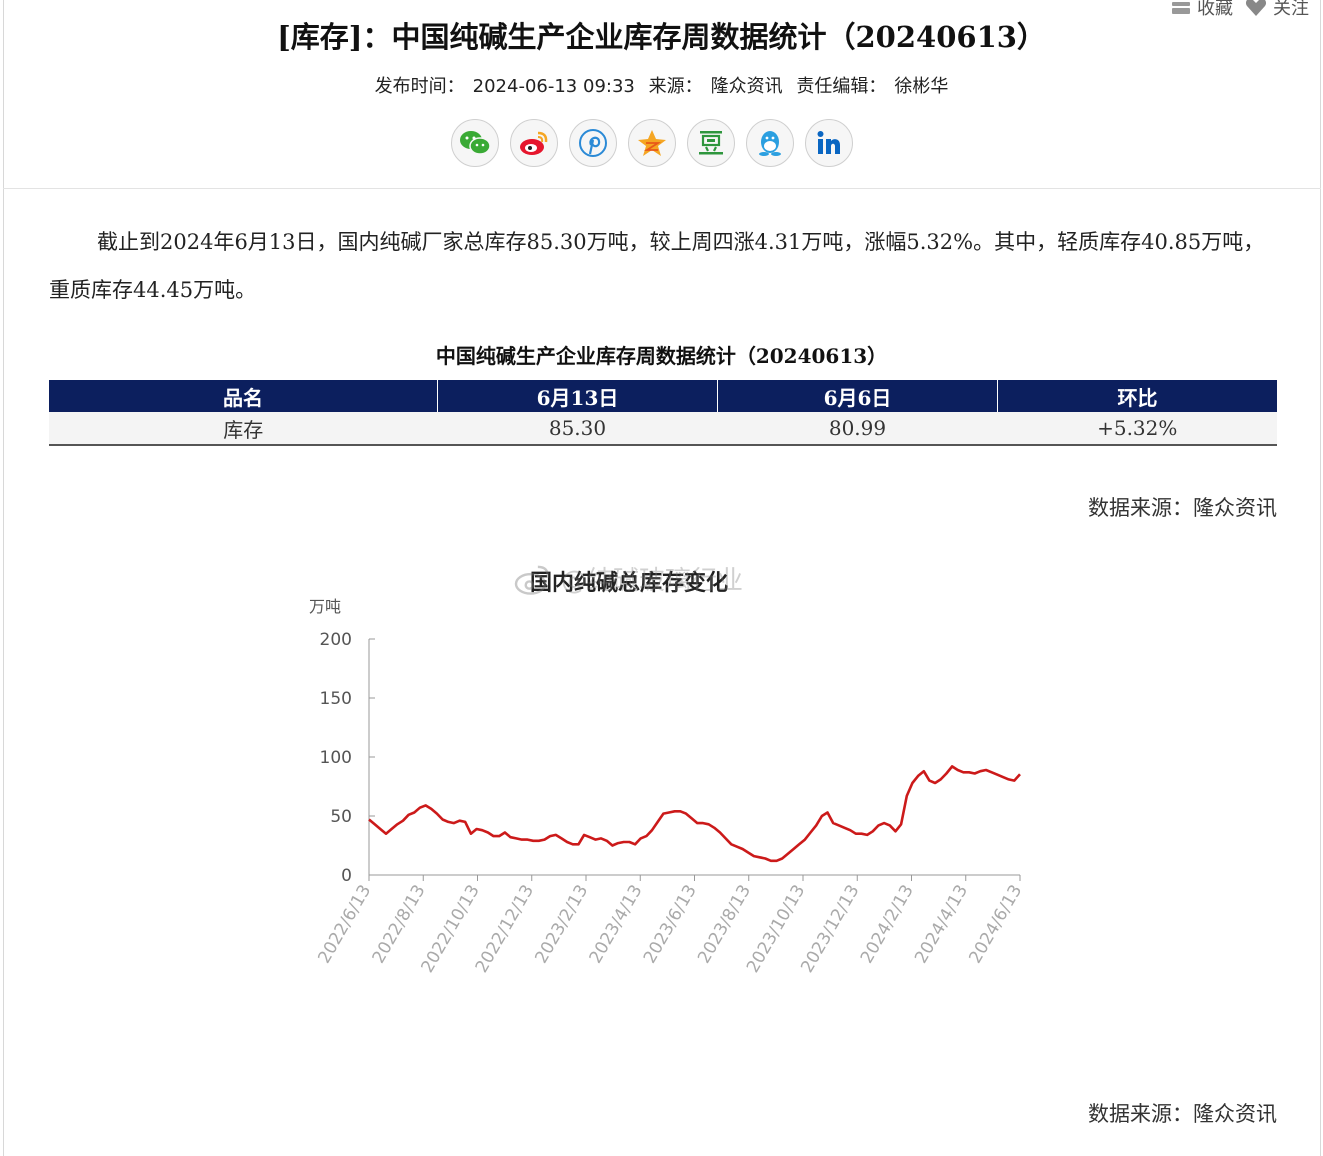 This screenshot has width=1323, height=1156. What do you see at coordinates (399, 924) in the screenshot?
I see `x-tick-label: 2022/8/13` at bounding box center [399, 924].